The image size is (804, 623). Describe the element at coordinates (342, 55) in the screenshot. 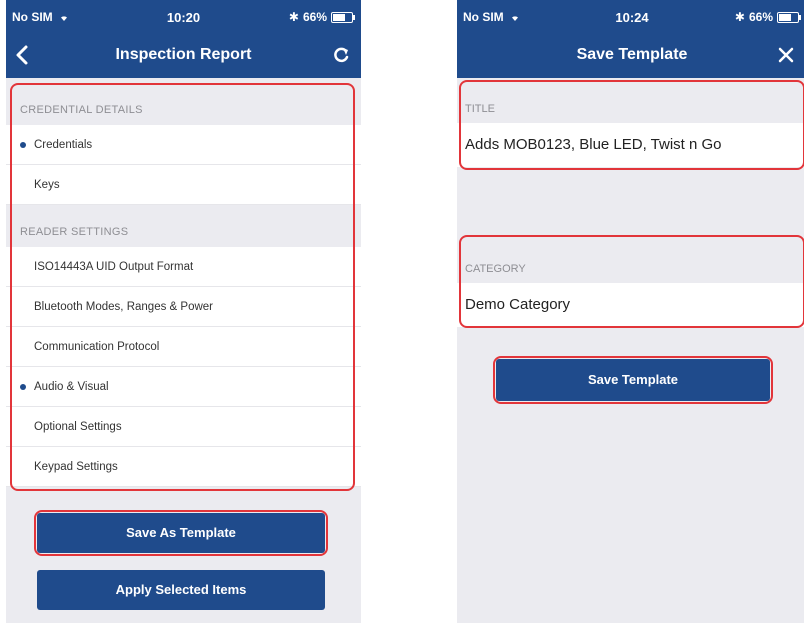

I see `refresh-icon` at that location.